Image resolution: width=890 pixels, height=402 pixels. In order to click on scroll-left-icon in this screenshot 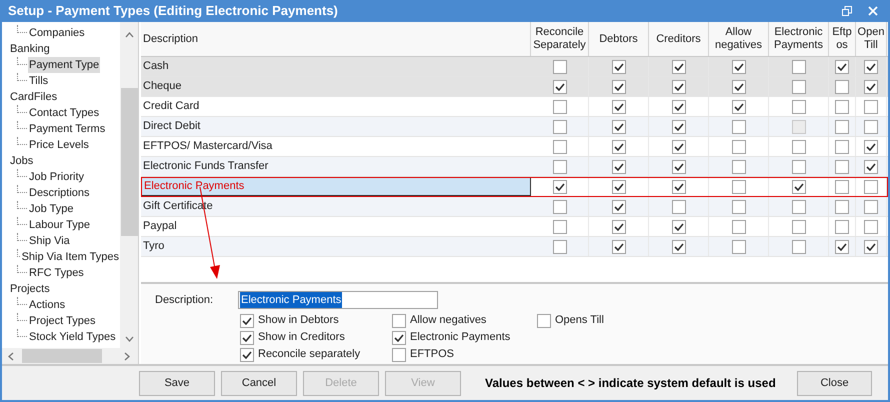, I will do `click(11, 356)`.